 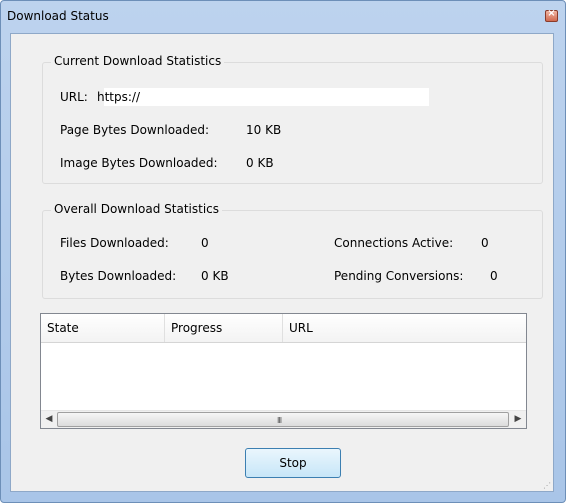 What do you see at coordinates (74, 97) in the screenshot?
I see `url-label: URL:` at bounding box center [74, 97].